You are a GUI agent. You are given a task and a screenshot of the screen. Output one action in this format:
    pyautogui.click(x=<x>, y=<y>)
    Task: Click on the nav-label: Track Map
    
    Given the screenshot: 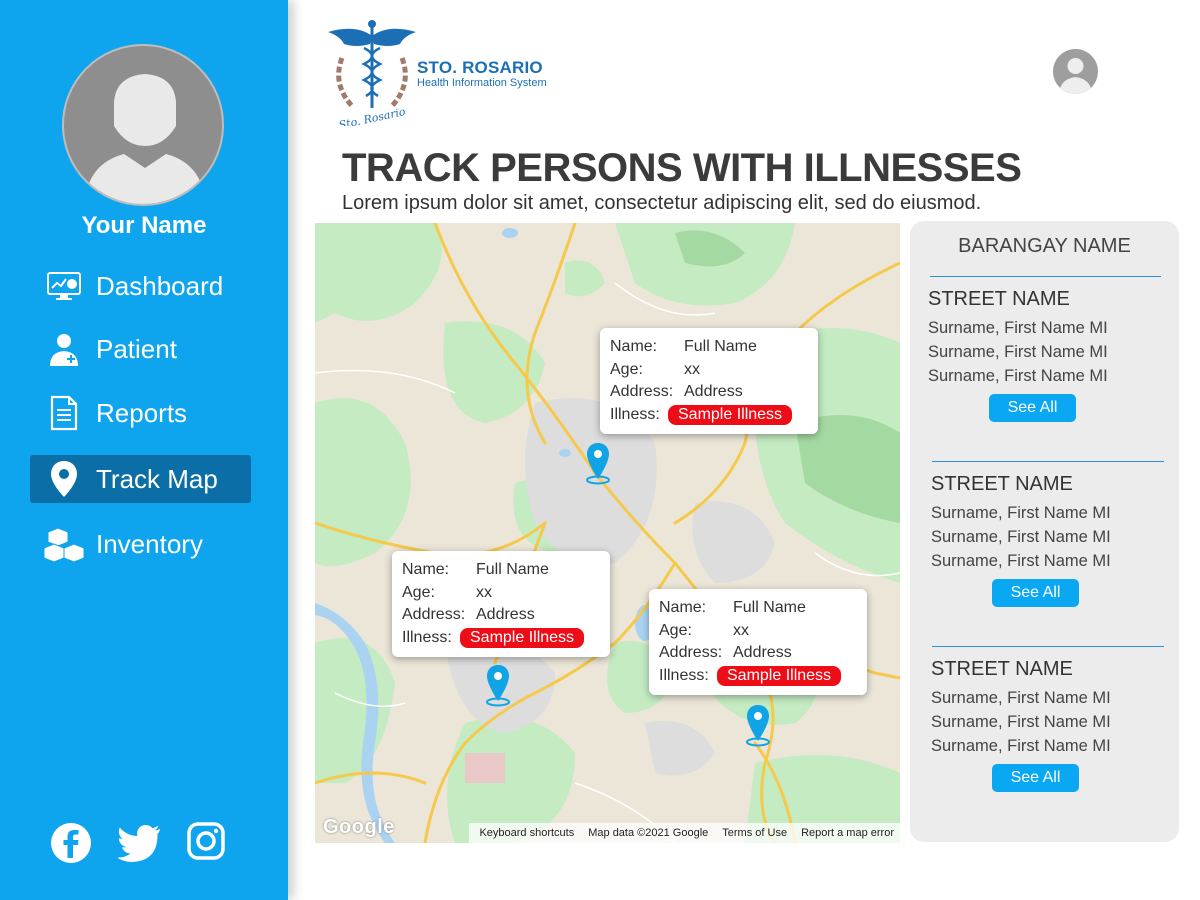 What is the action you would take?
    pyautogui.click(x=157, y=478)
    